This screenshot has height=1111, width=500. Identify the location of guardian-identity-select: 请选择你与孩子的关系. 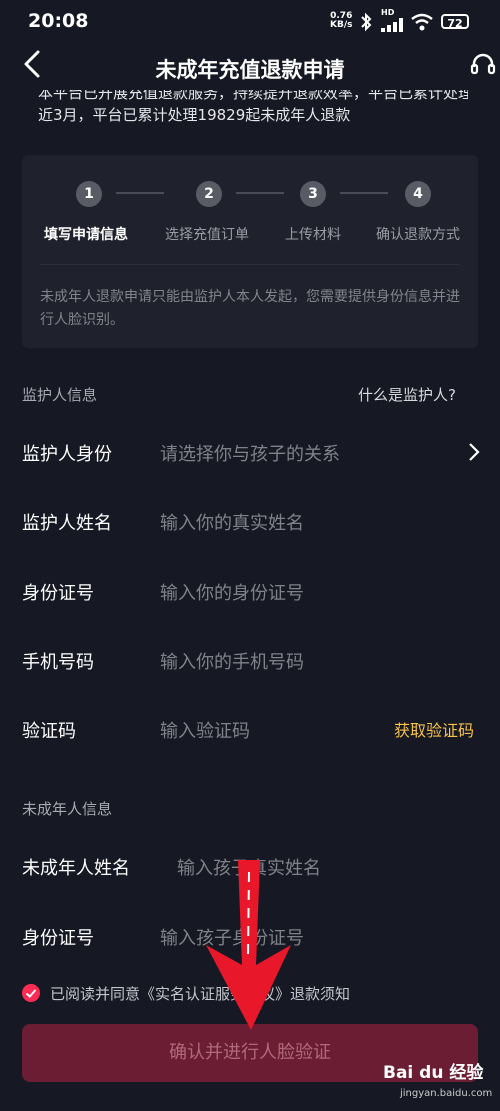
(250, 453).